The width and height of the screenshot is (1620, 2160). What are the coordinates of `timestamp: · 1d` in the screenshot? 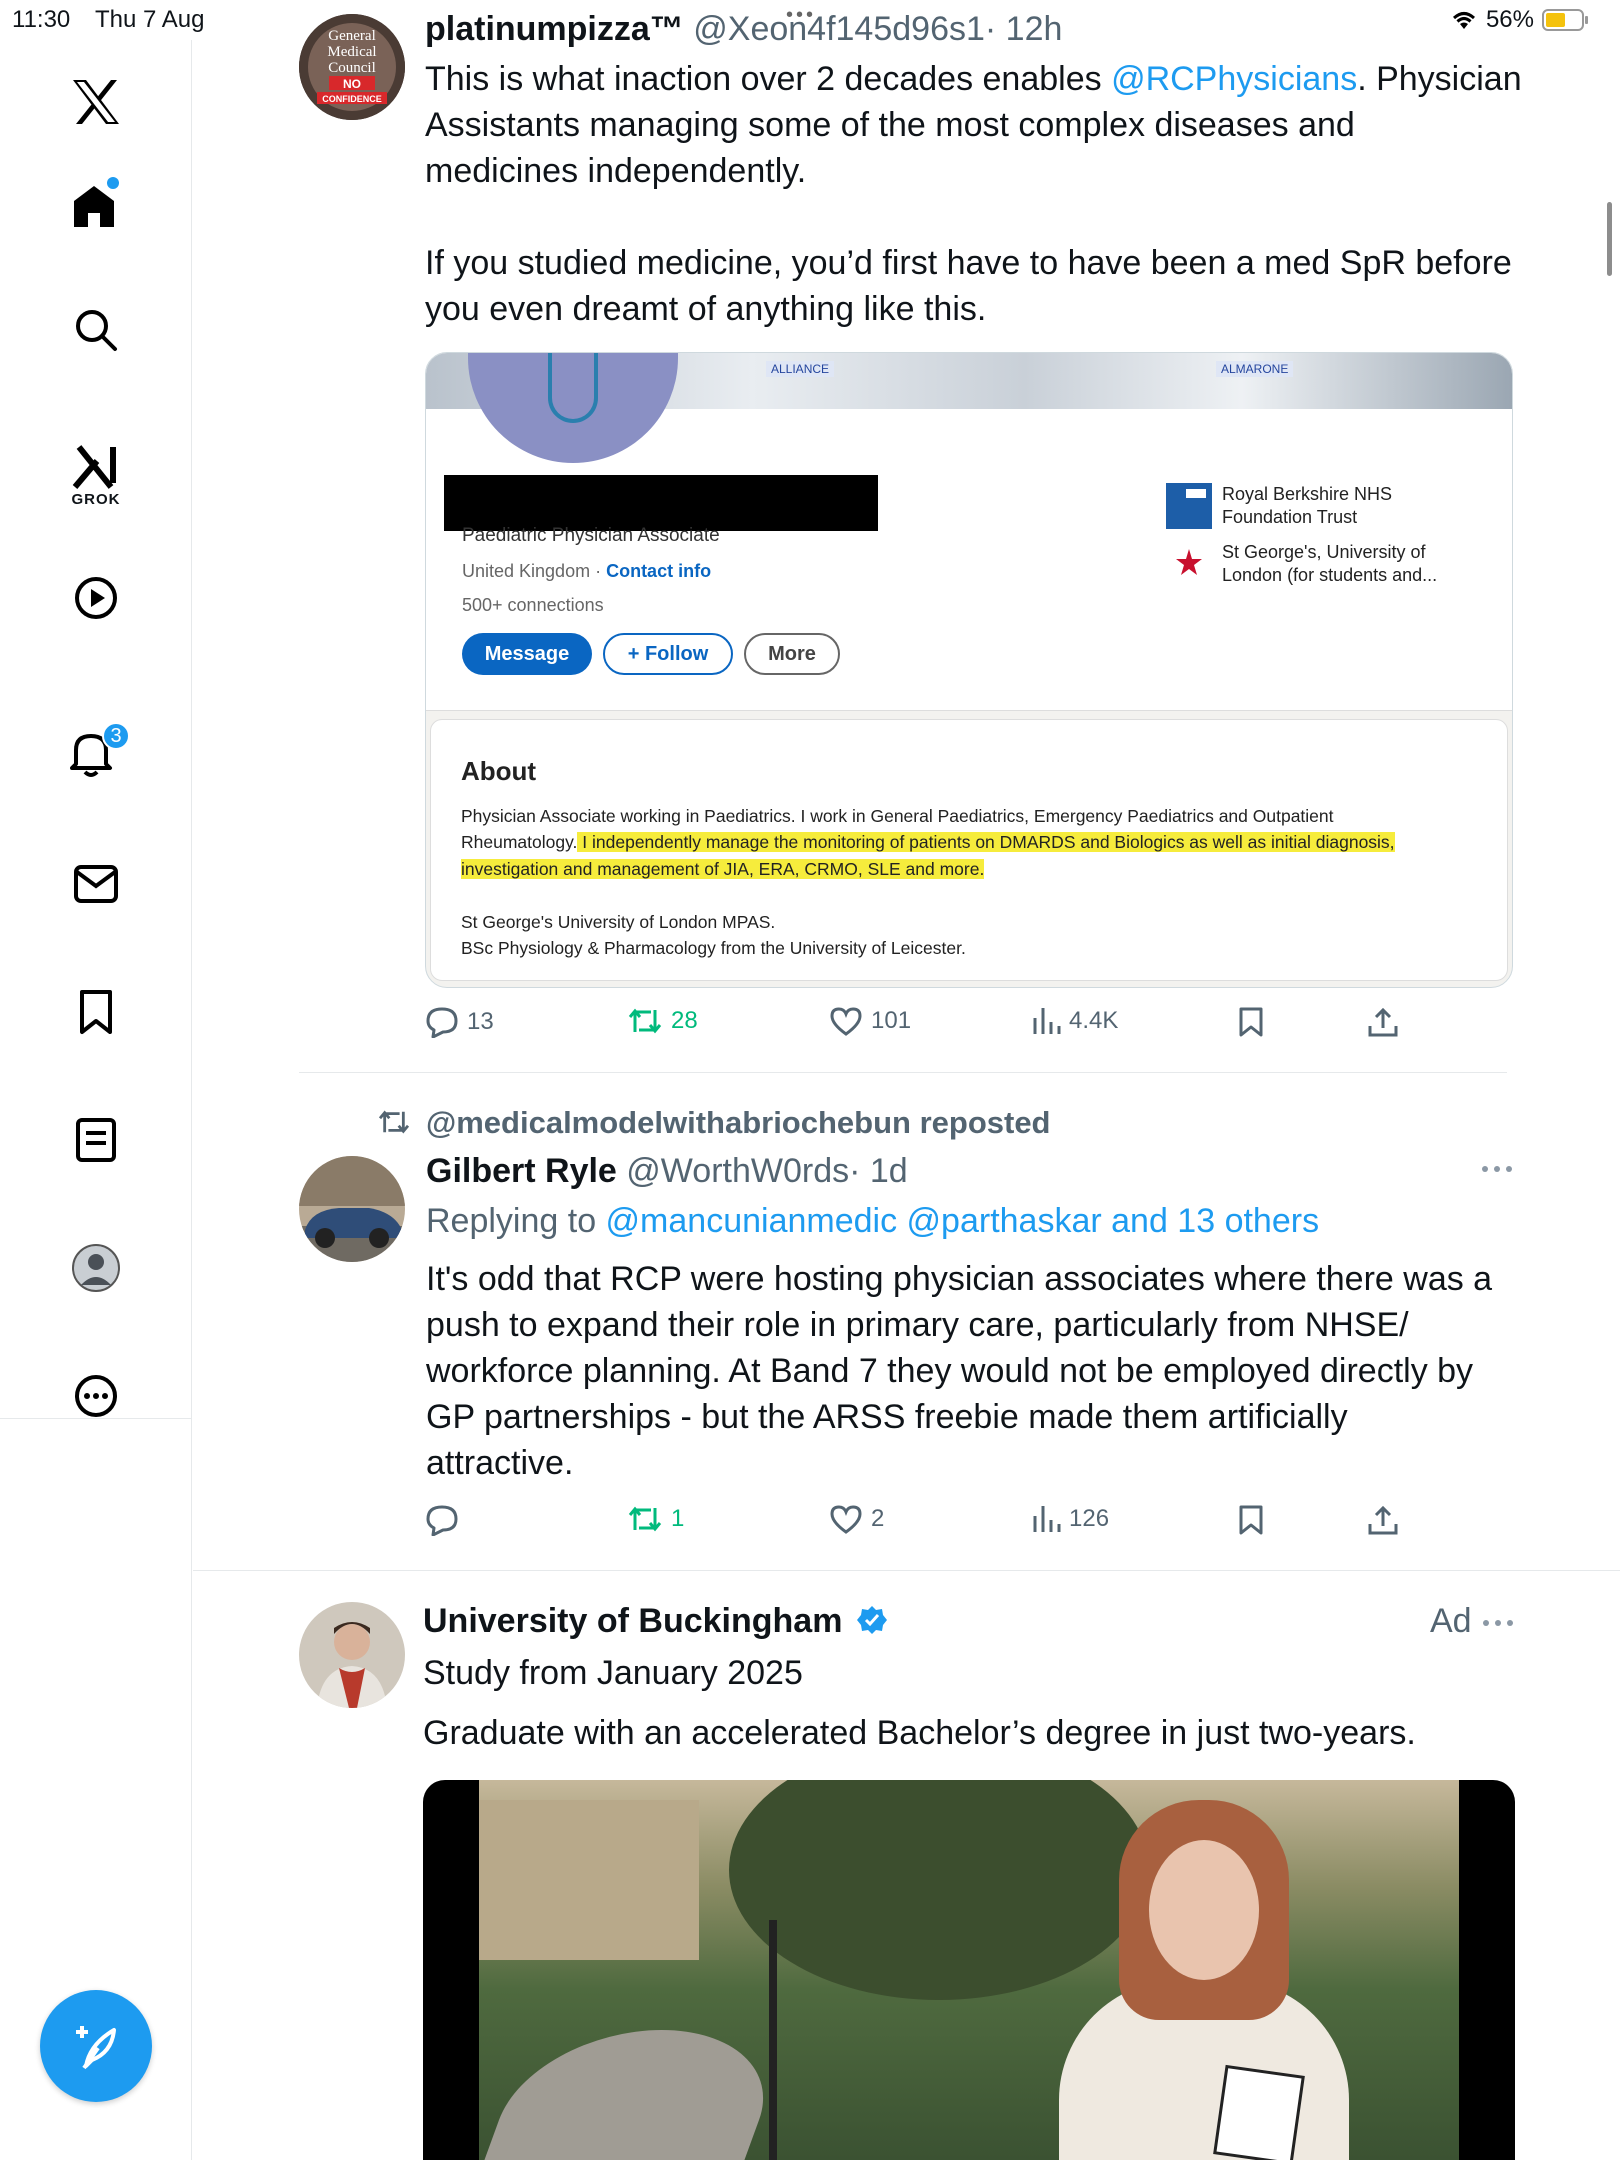 It's located at (878, 1171).